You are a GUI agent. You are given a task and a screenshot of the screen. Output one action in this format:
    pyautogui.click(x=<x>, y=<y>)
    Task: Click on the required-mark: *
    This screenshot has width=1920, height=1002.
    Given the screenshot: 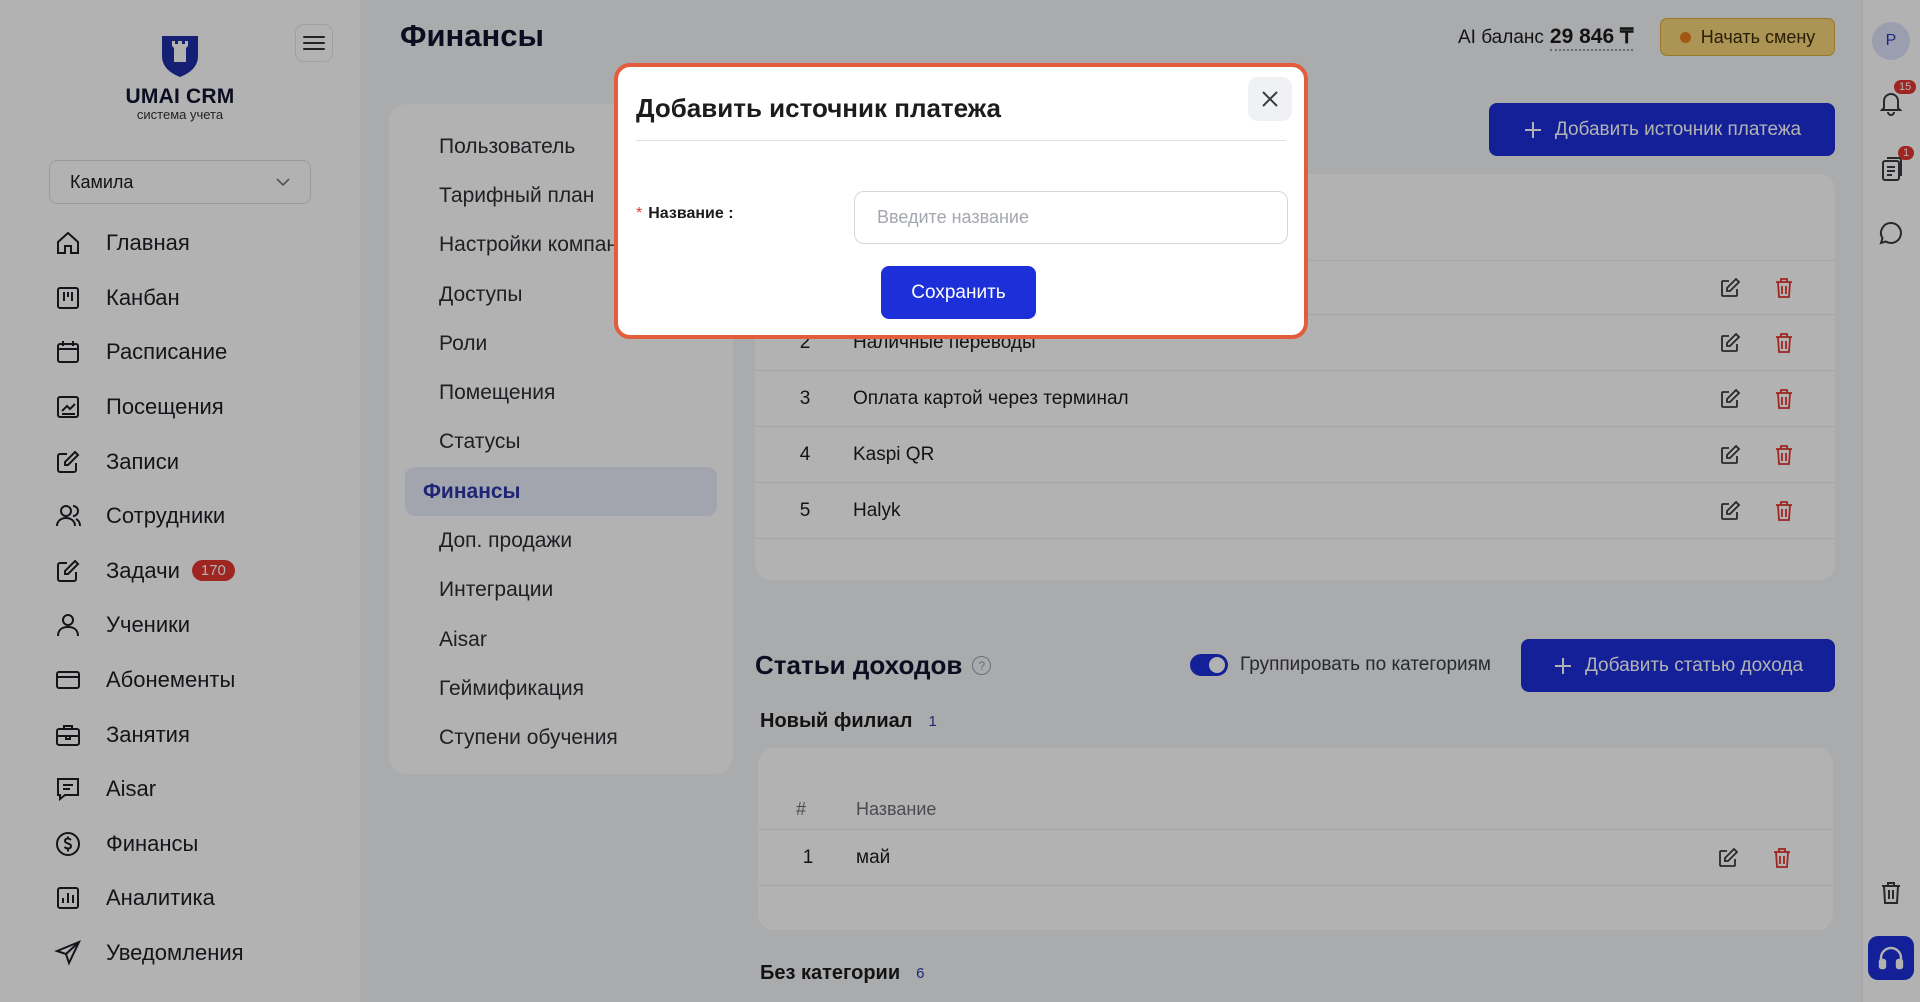 What is the action you would take?
    pyautogui.click(x=639, y=213)
    